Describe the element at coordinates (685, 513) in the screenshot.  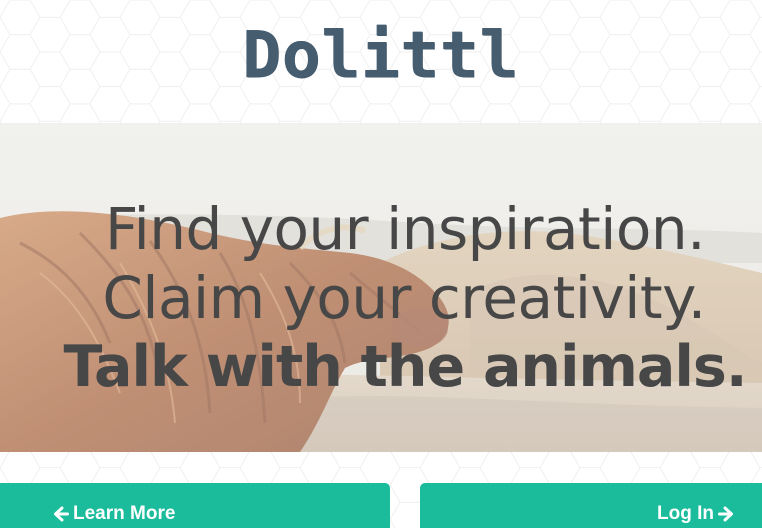
I see `login-label: Log In` at that location.